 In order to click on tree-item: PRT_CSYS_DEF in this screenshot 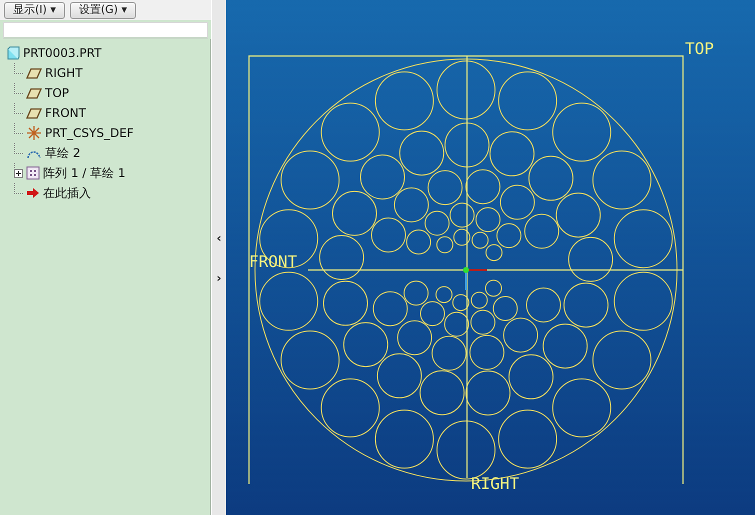, I will do `click(89, 133)`.